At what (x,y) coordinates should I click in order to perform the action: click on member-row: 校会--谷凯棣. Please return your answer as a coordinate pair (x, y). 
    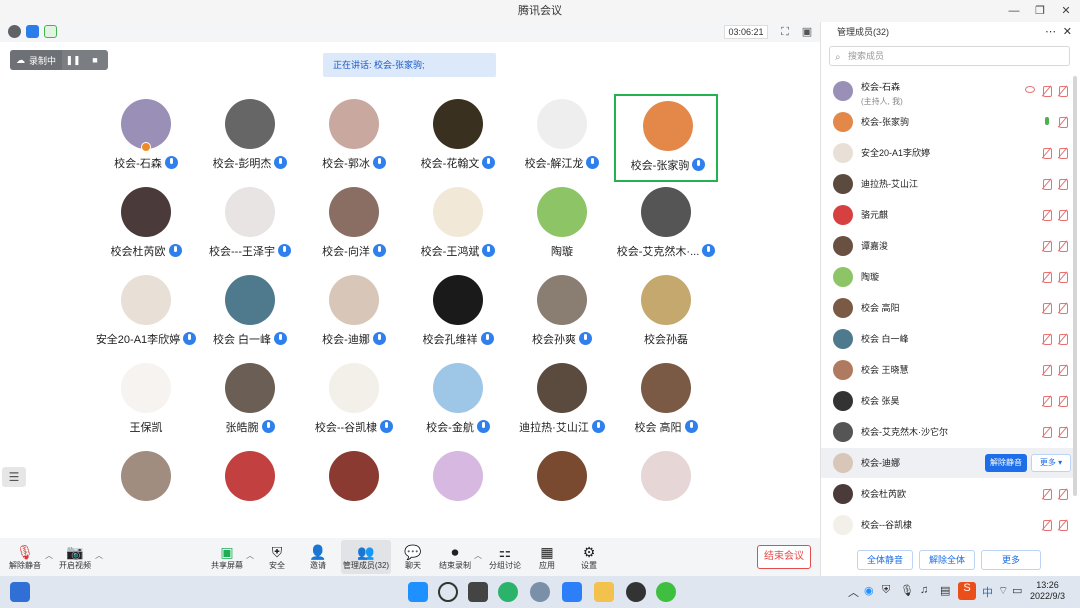
    Looking at the image, I should click on (947, 525).